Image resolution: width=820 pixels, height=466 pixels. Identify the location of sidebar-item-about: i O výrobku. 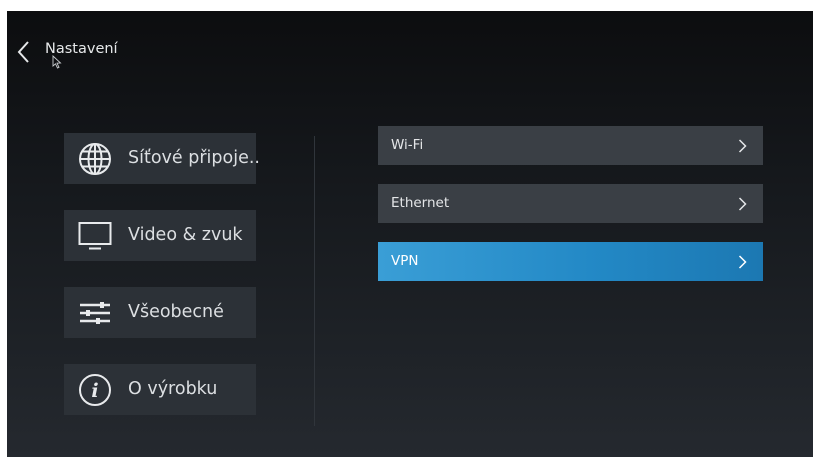
(160, 389).